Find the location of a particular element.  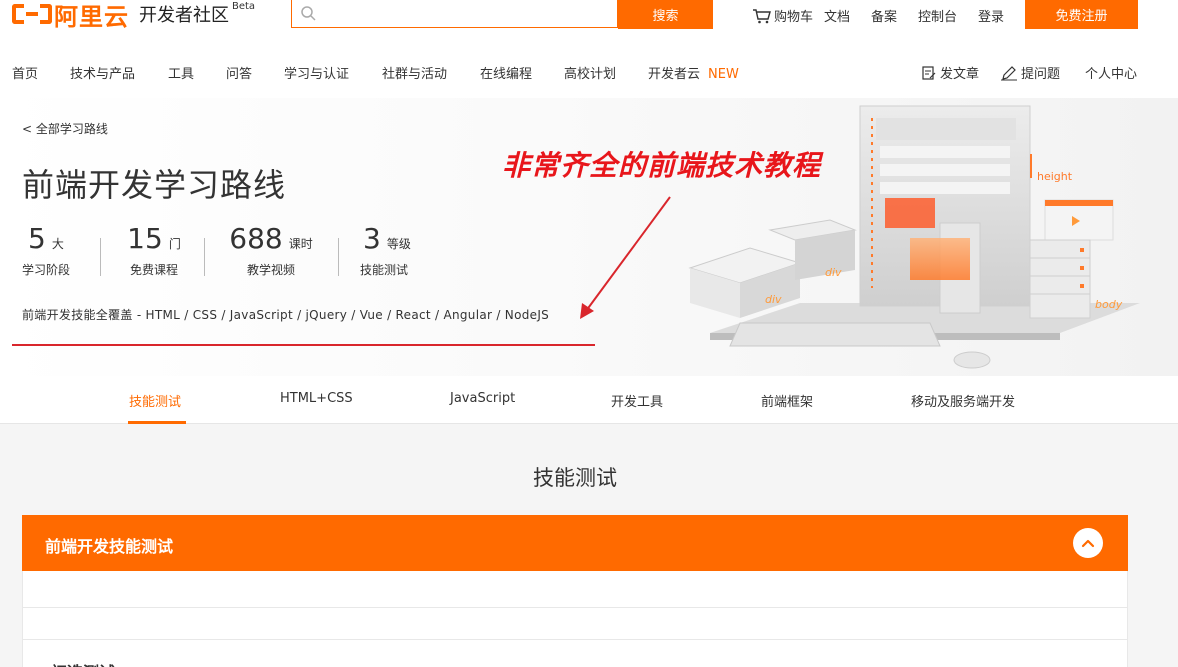

stat-courses-num: 15 is located at coordinates (145, 238).